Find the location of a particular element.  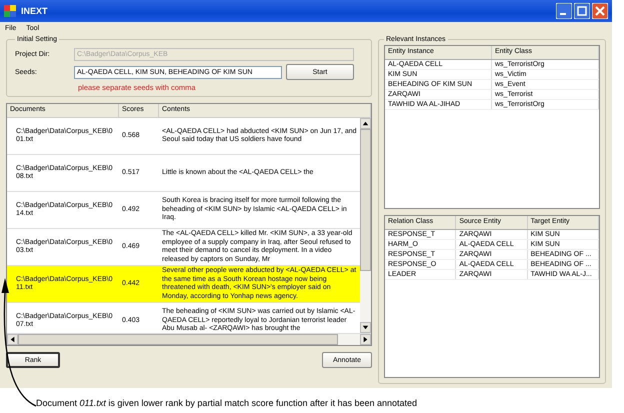

scroll-right-icon is located at coordinates (365, 339).